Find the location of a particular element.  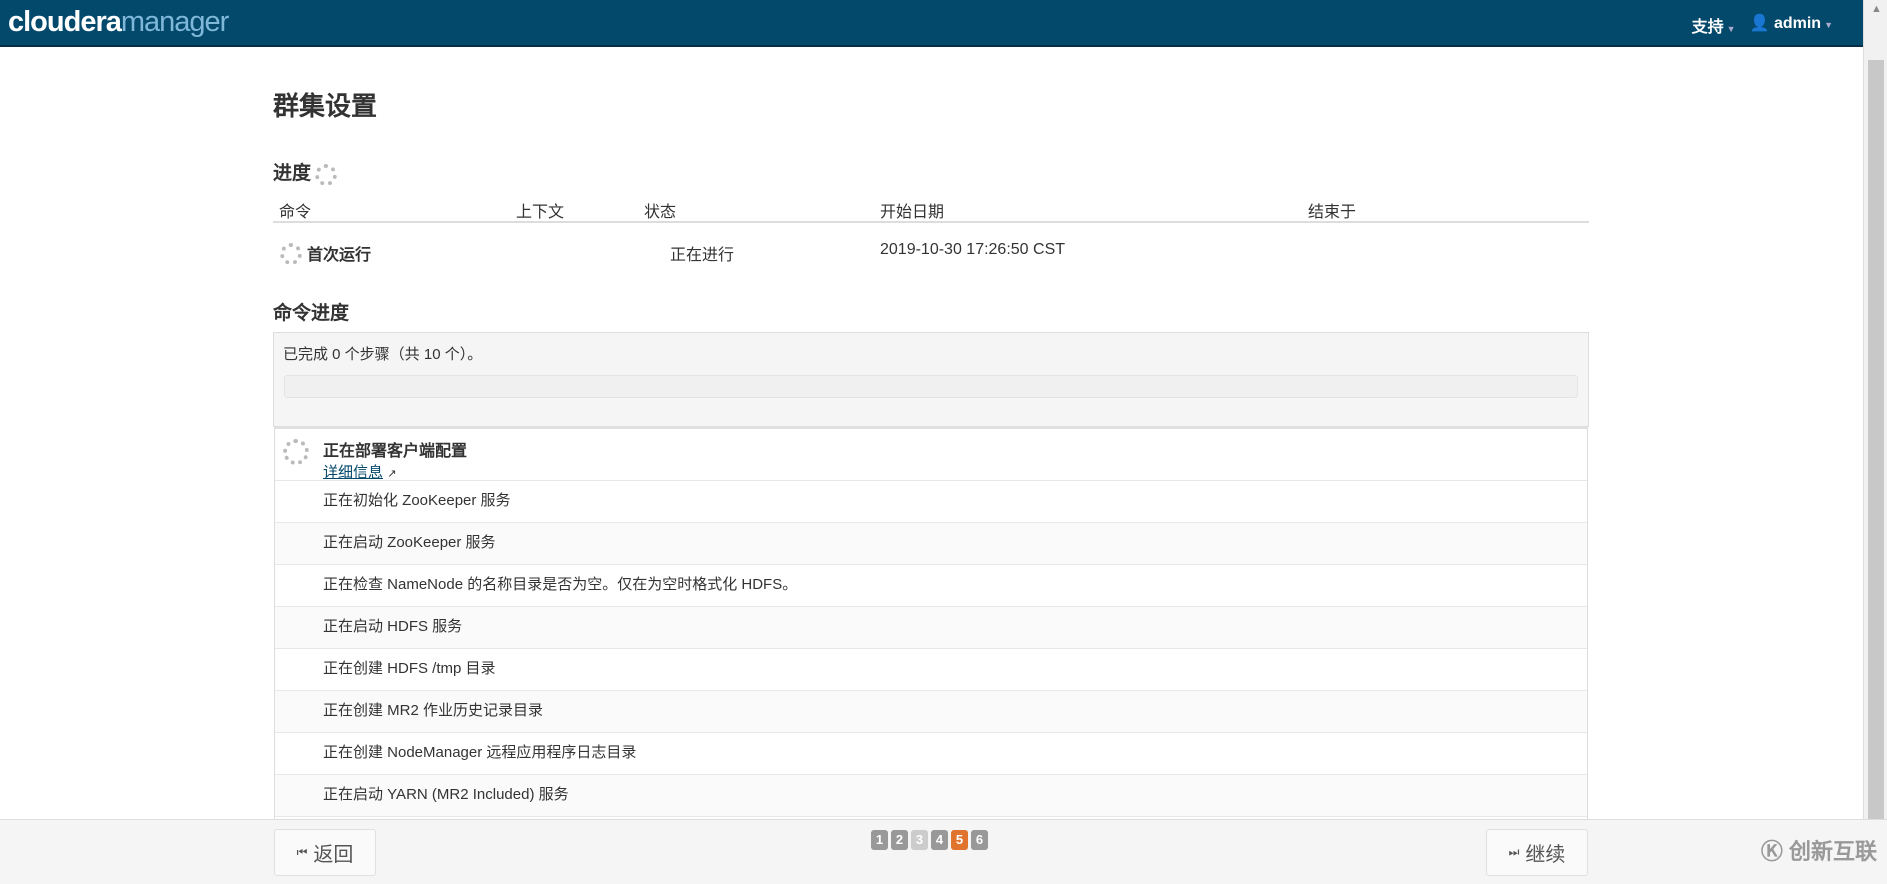

top-navbar: clouderamanager 支持 ▼ 👤 admin ▼ is located at coordinates (931, 23).